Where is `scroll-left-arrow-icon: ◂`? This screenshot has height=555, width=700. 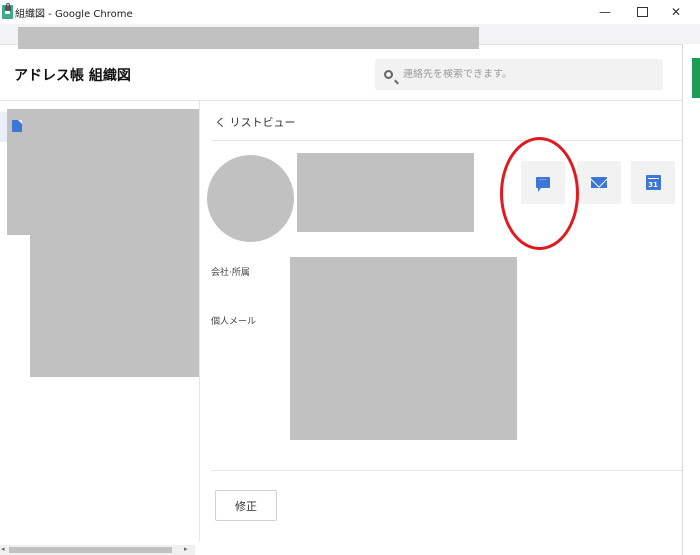 scroll-left-arrow-icon: ◂ is located at coordinates (3, 549).